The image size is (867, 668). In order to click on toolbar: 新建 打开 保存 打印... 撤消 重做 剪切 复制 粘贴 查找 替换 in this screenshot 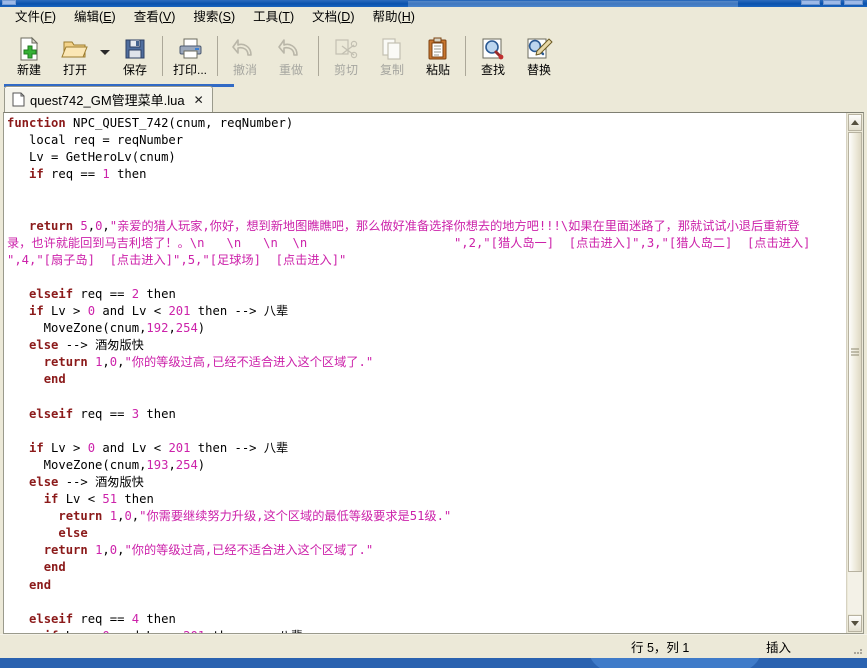, I will do `click(433, 56)`.